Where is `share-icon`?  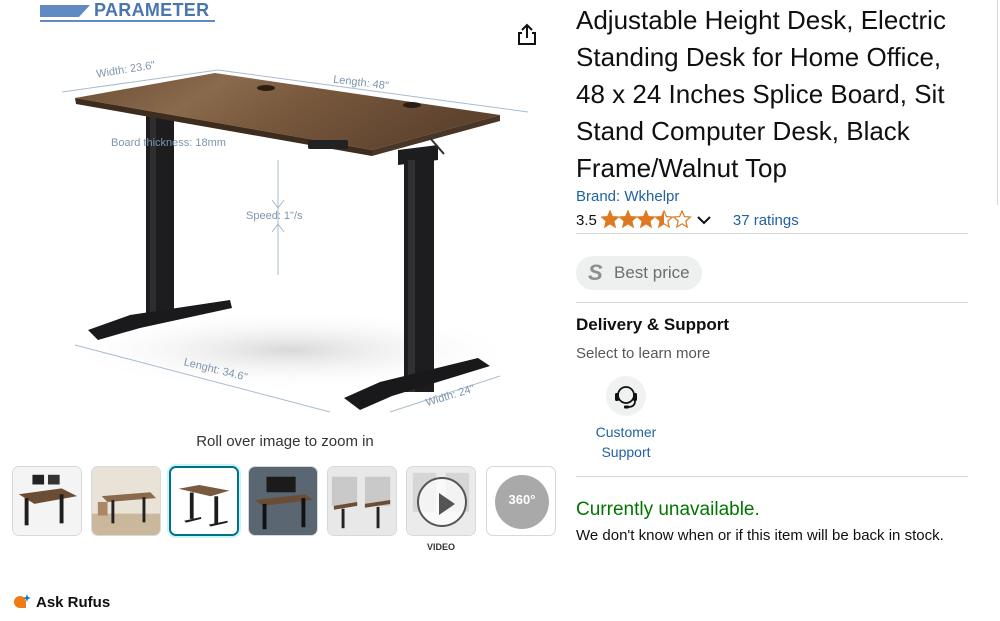
share-icon is located at coordinates (527, 34).